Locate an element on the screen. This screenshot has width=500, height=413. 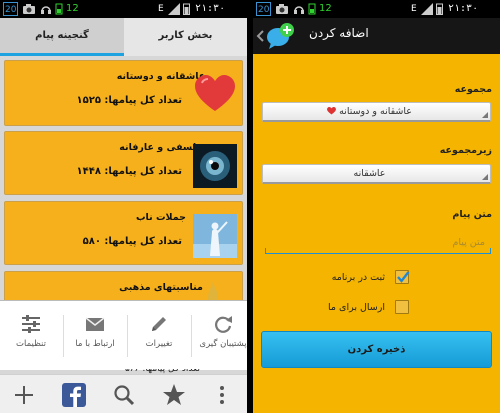
menu-item-changes: تغییرات is located at coordinates (159, 337).